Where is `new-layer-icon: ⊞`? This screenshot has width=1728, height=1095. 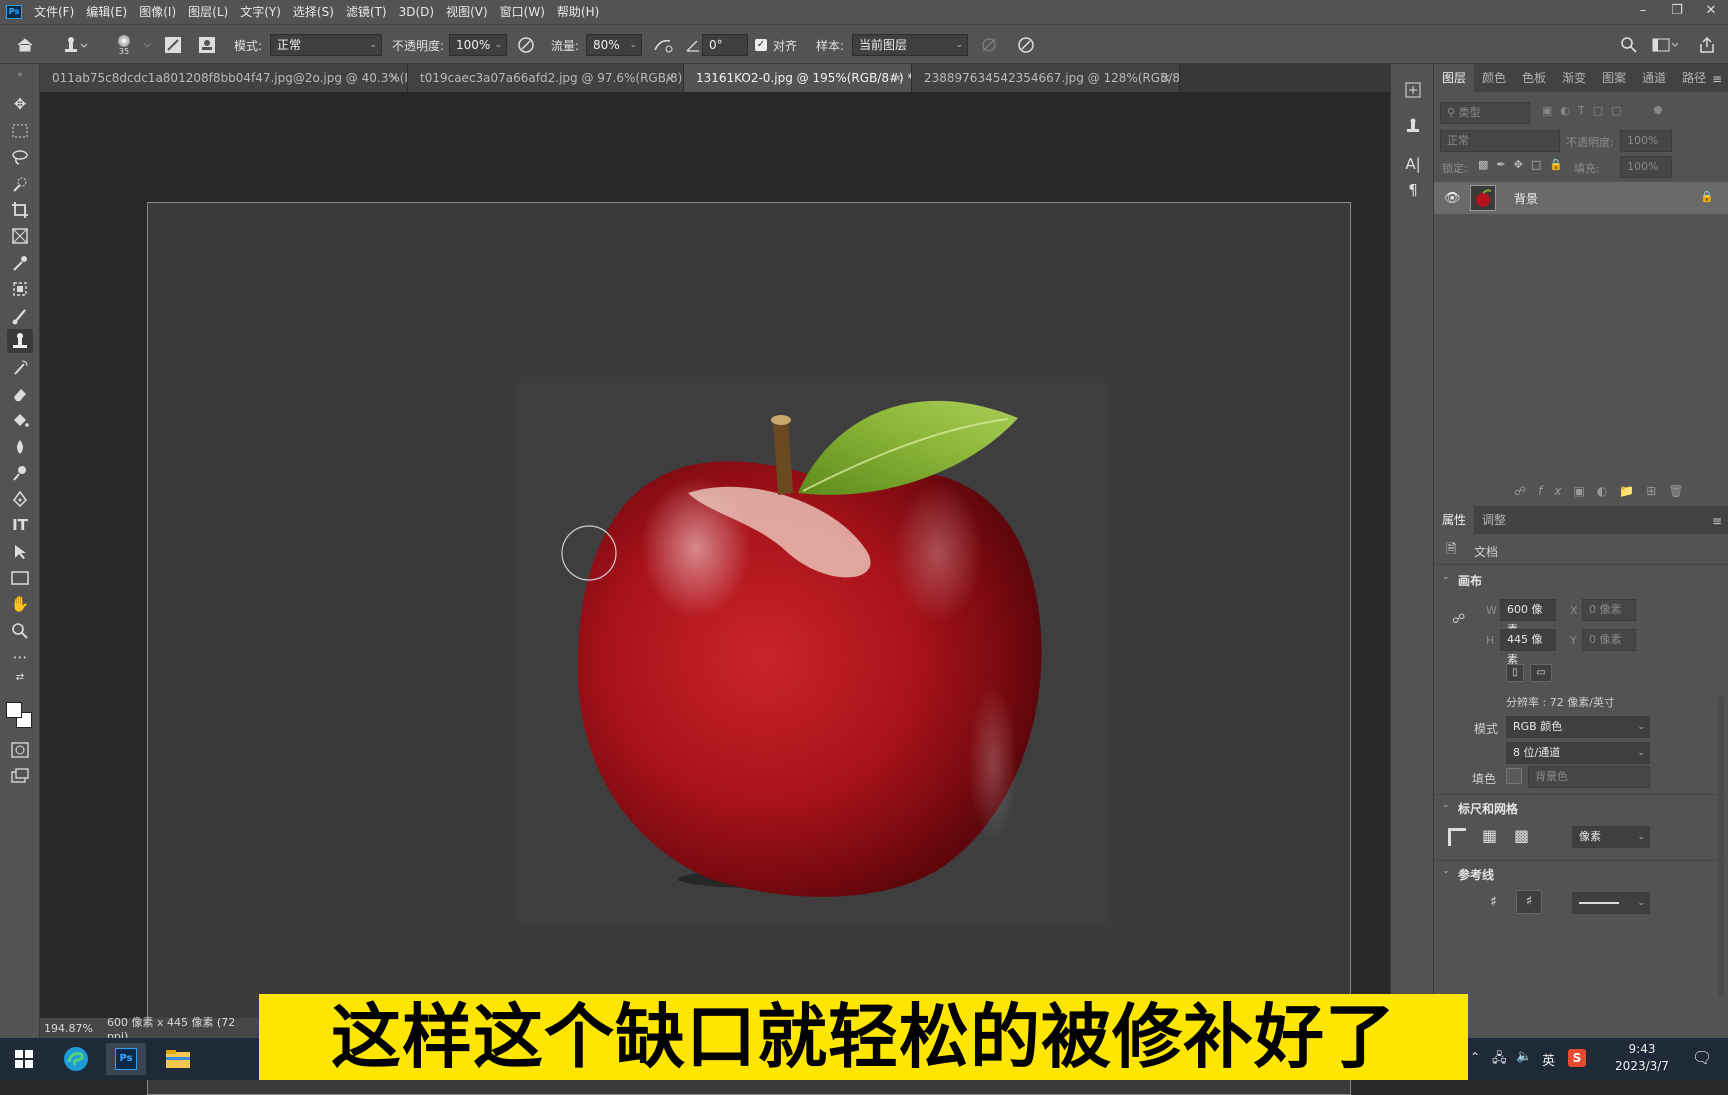
new-layer-icon: ⊞ is located at coordinates (1657, 491).